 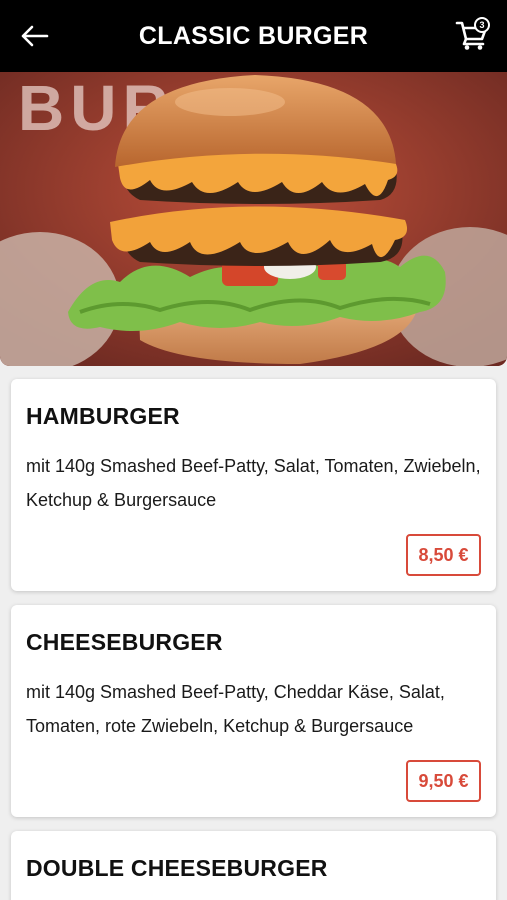 I want to click on menu-item-card: DOUBLE CHEESEBURGER, so click(x=253, y=865).